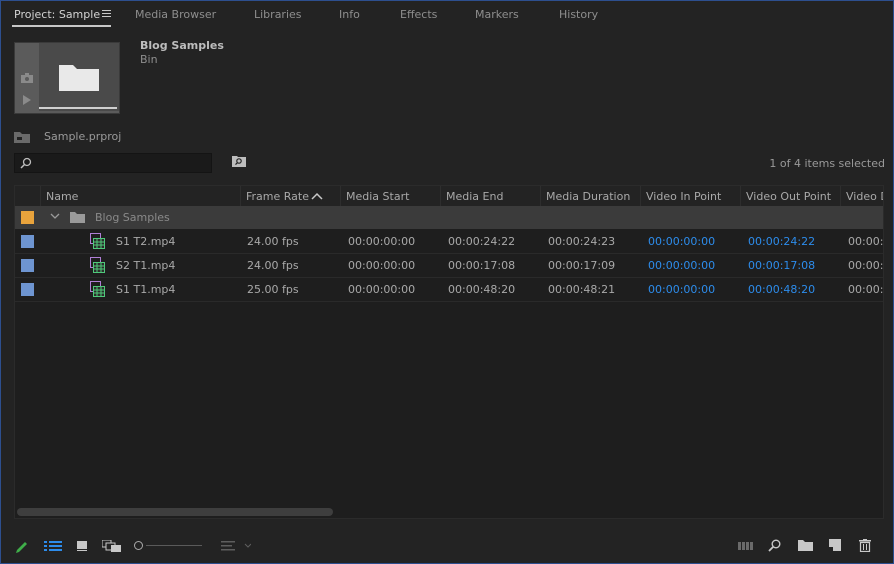 The height and width of the screenshot is (564, 894). I want to click on search-box, so click(113, 163).